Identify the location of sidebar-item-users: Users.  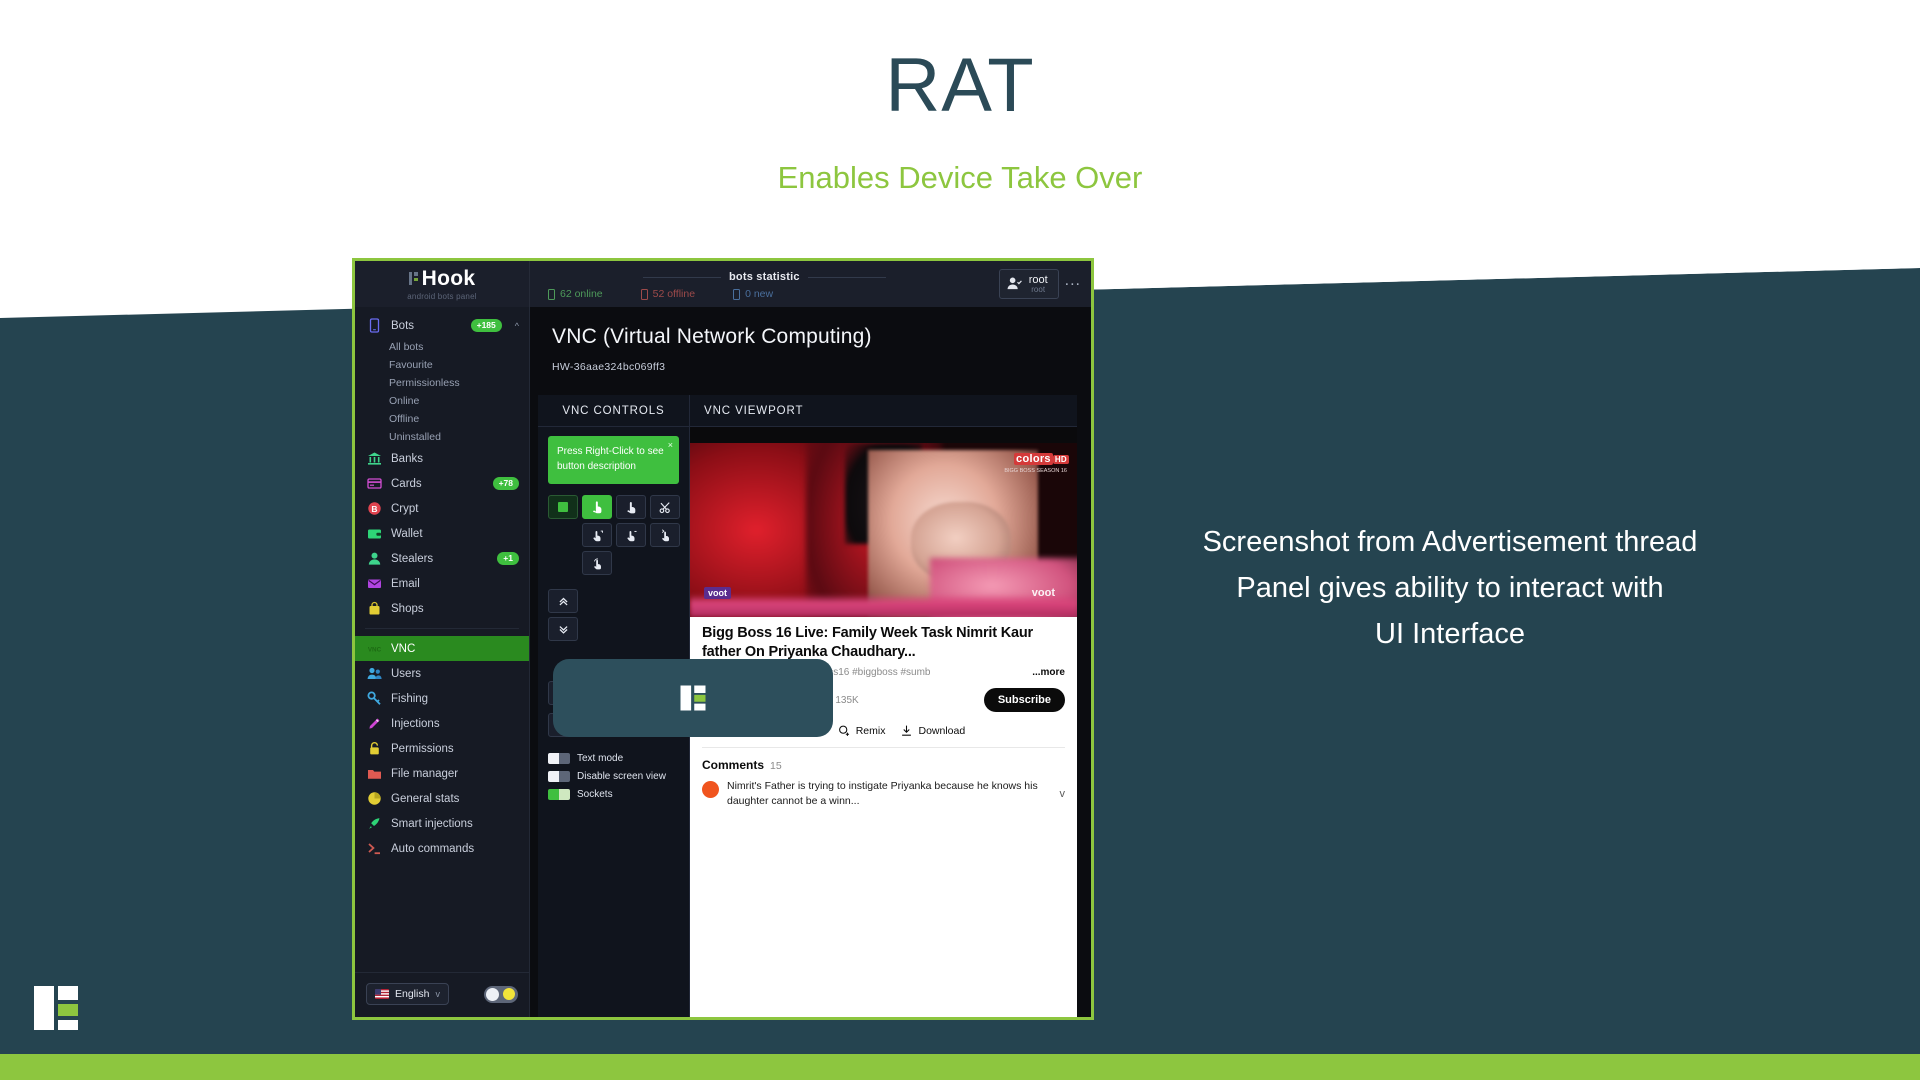
(442, 673).